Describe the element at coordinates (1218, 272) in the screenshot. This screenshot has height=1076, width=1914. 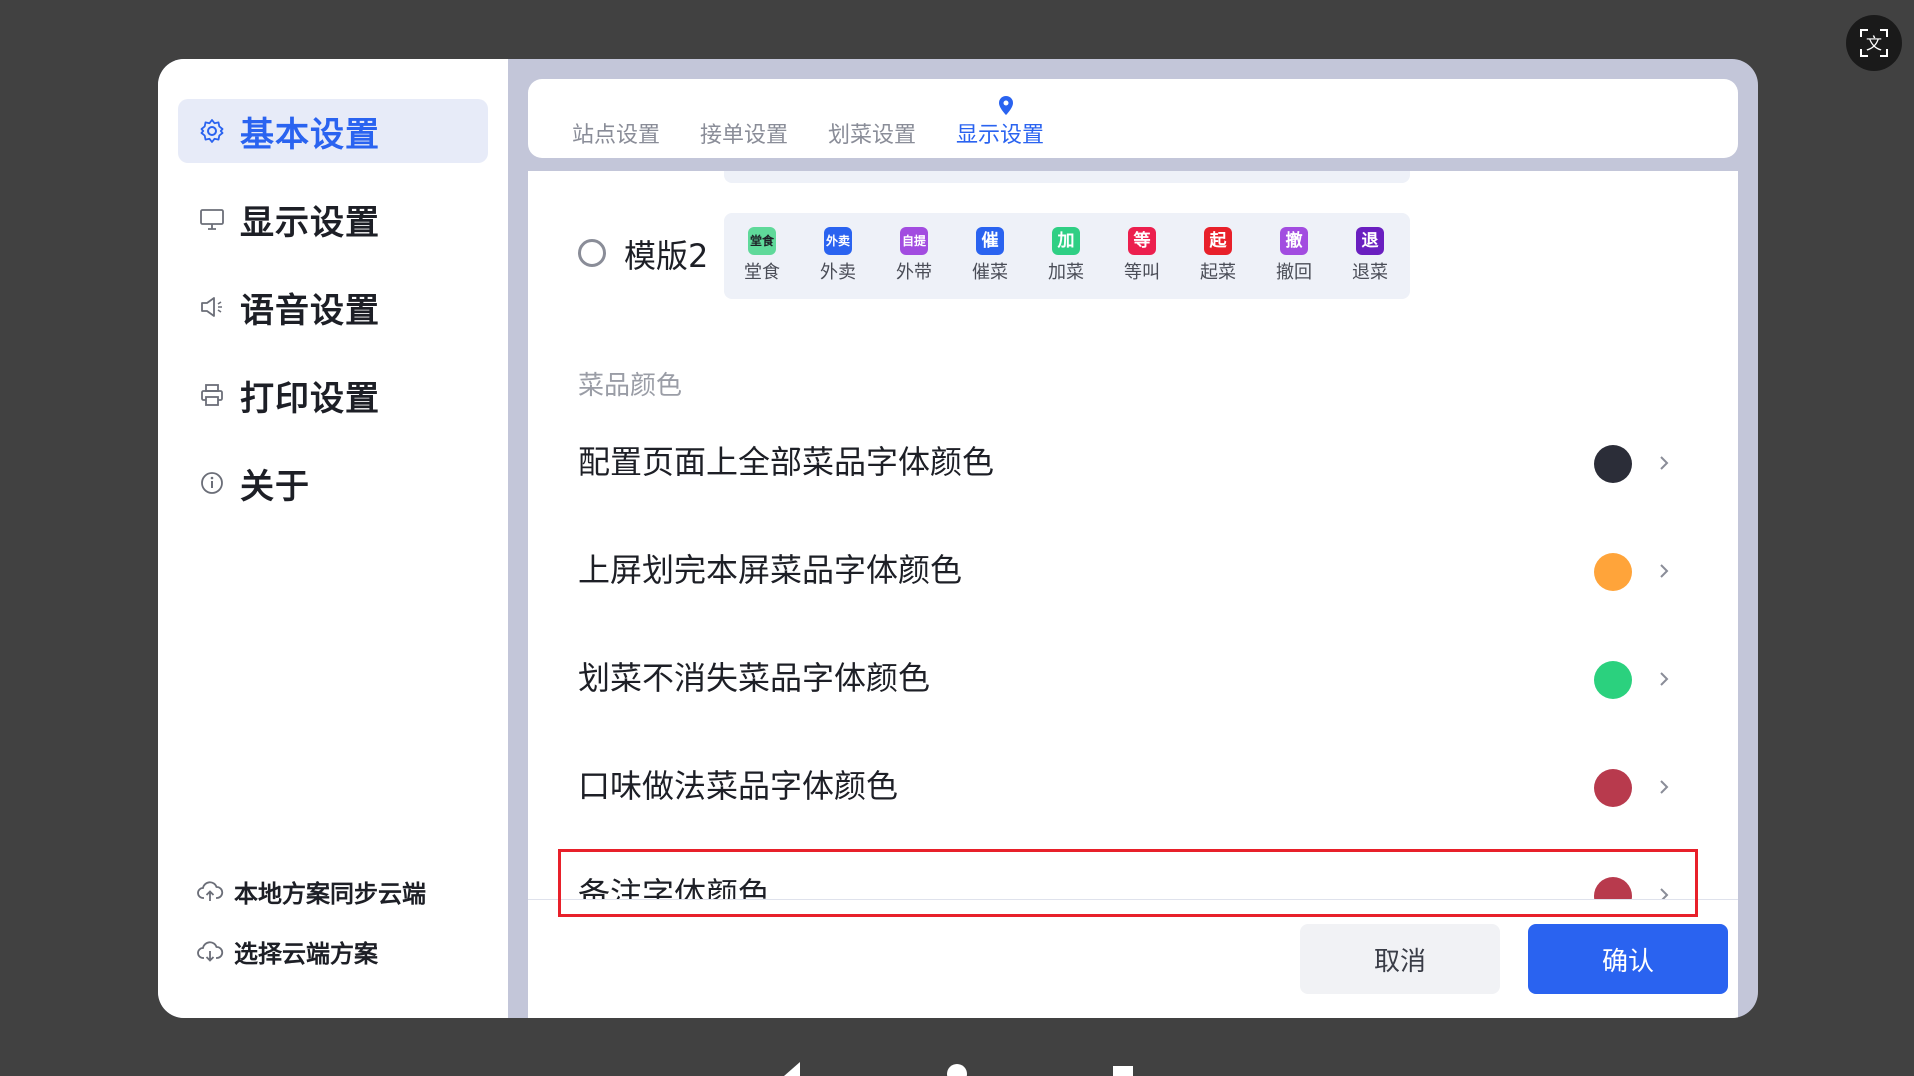
I see `tag-label: 起菜` at that location.